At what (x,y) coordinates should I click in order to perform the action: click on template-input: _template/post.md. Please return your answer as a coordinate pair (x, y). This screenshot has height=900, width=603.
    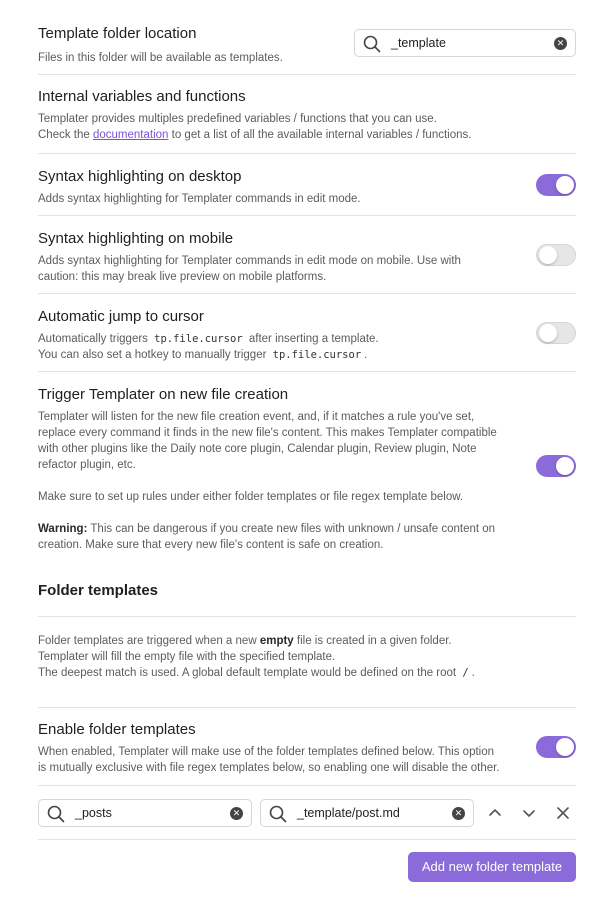
    Looking at the image, I should click on (348, 813).